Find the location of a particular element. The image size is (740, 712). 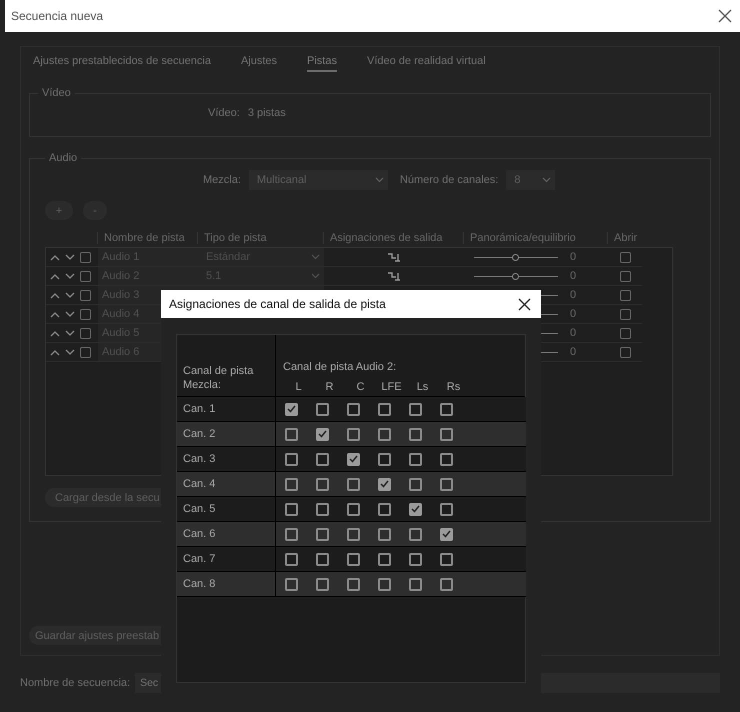

row-header: Mezcla: is located at coordinates (202, 385).